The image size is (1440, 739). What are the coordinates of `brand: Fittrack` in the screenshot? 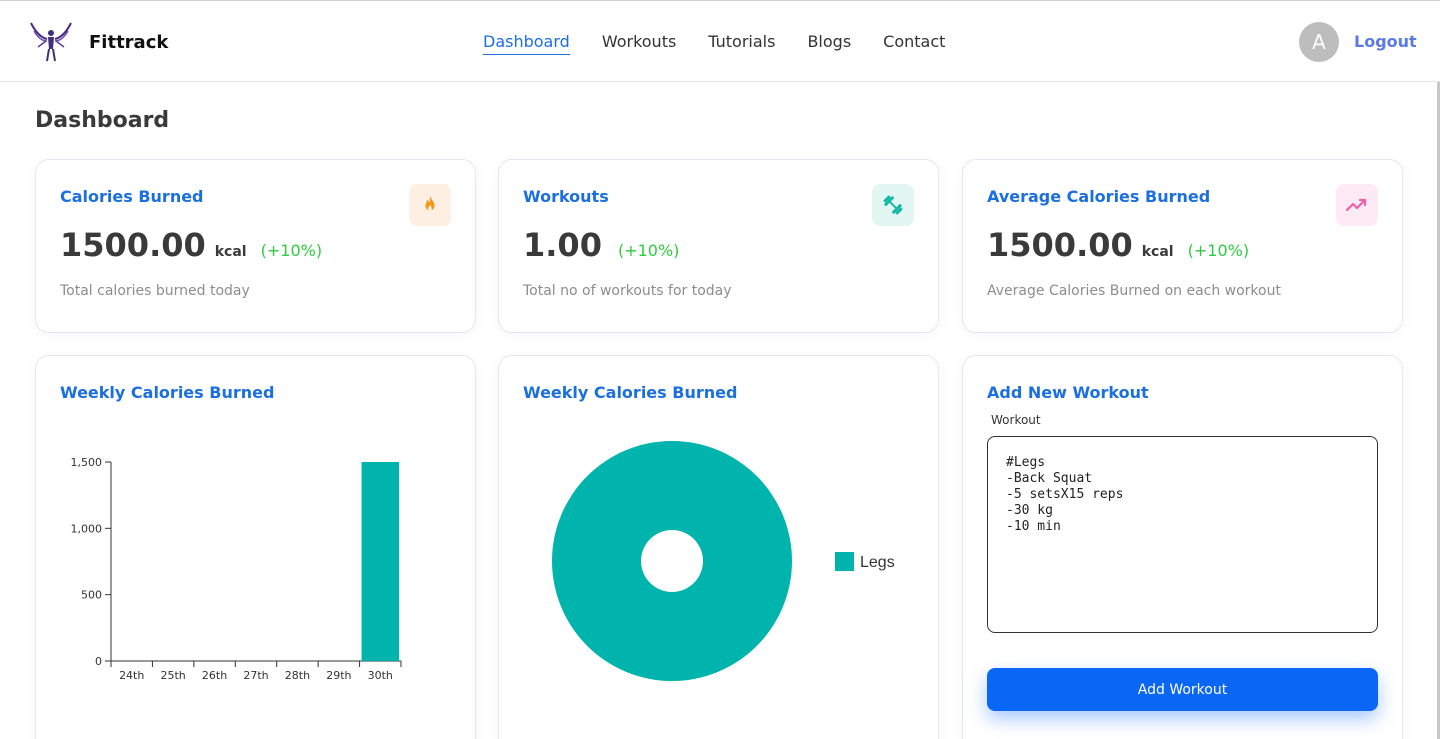 It's located at (98, 42).